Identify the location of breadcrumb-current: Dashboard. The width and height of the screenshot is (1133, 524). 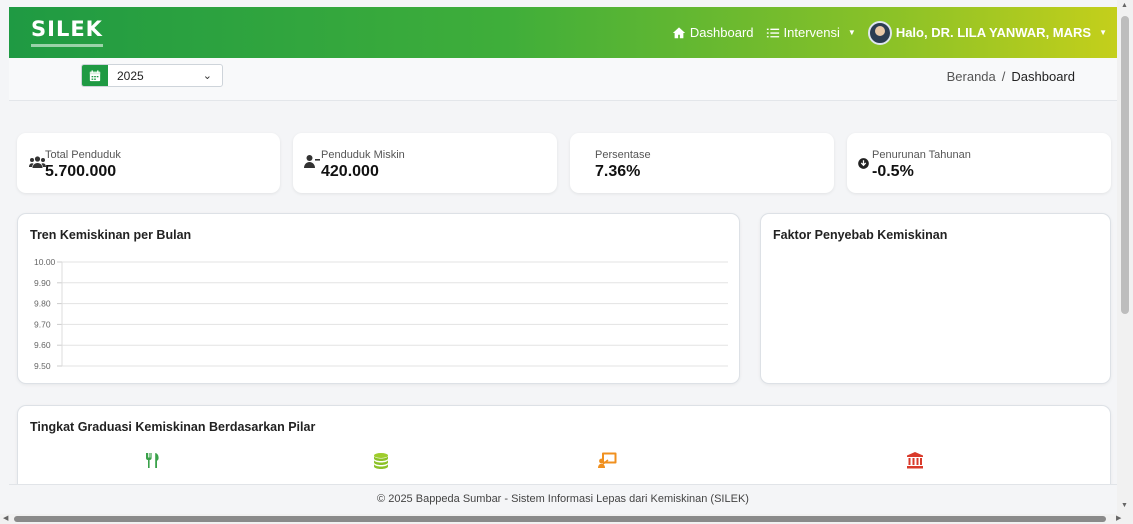
(1043, 76).